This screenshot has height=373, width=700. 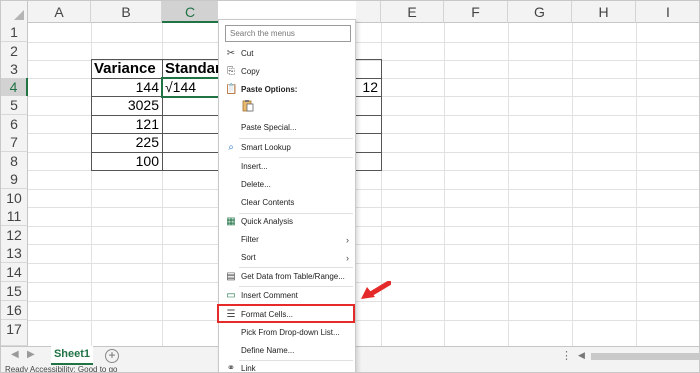 What do you see at coordinates (287, 367) in the screenshot?
I see `menu-item-link: ⚭ Link` at bounding box center [287, 367].